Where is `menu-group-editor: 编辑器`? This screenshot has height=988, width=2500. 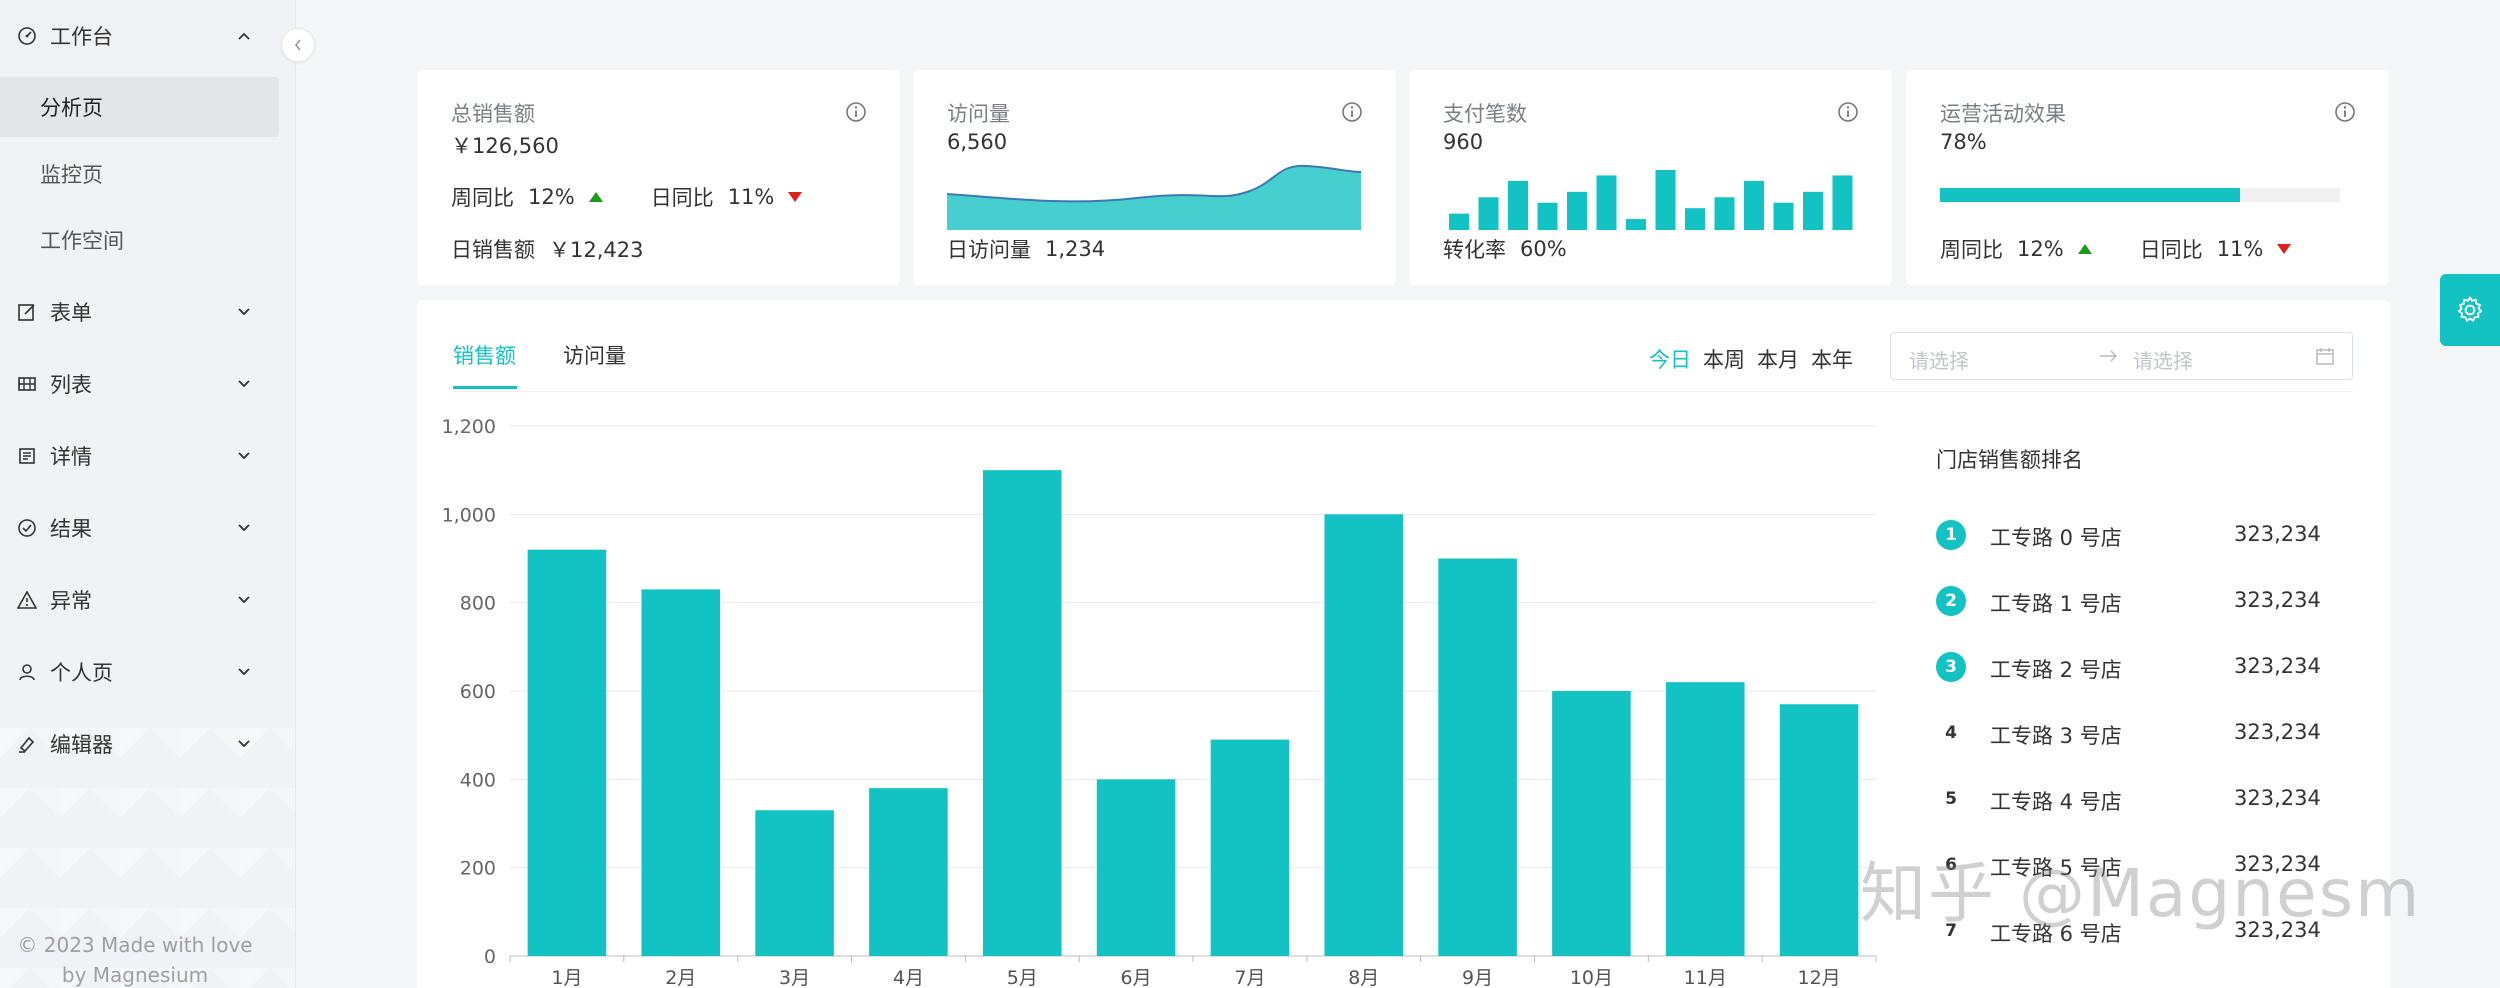
menu-group-editor: 编辑器 is located at coordinates (147, 744).